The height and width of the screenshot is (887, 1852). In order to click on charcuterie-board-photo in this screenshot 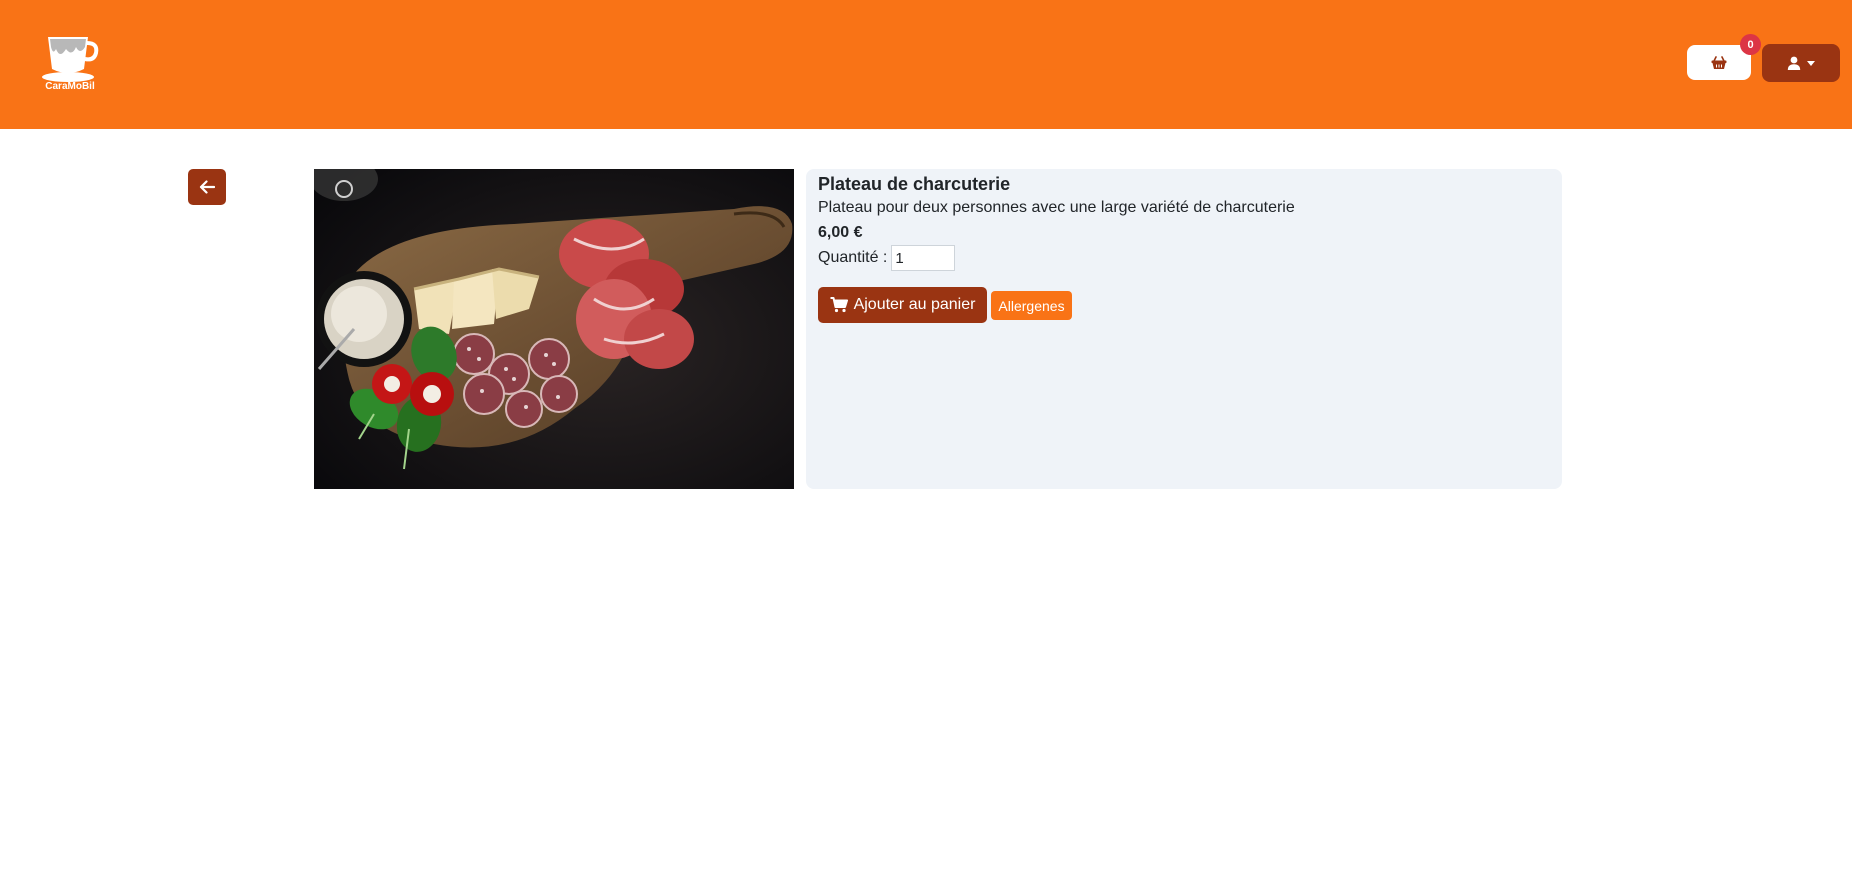, I will do `click(554, 329)`.